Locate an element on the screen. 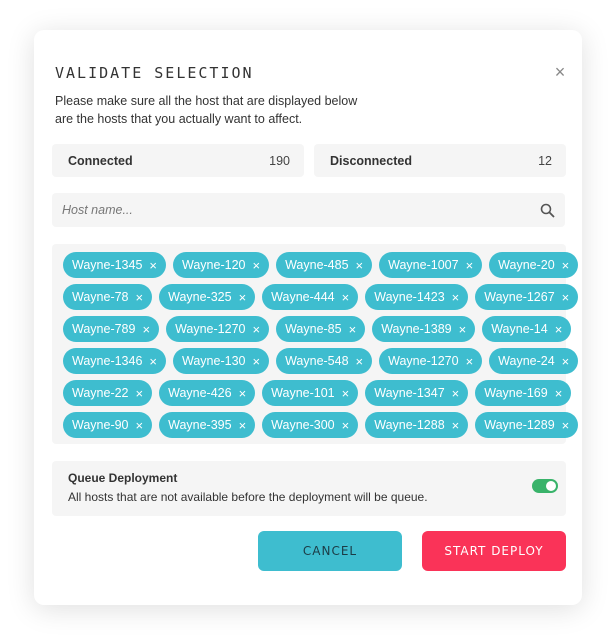  host-chip: Wayne-1007 × is located at coordinates (431, 265).